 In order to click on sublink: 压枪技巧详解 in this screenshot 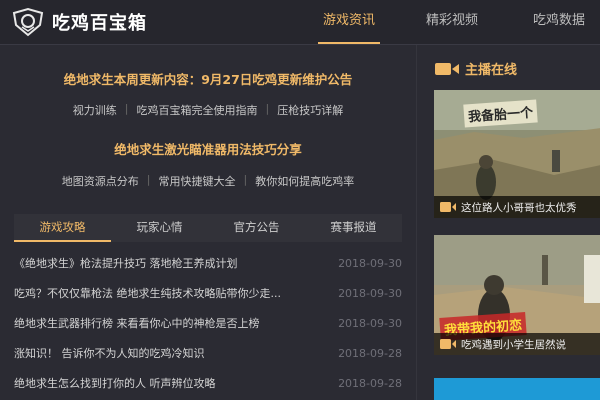, I will do `click(310, 110)`.